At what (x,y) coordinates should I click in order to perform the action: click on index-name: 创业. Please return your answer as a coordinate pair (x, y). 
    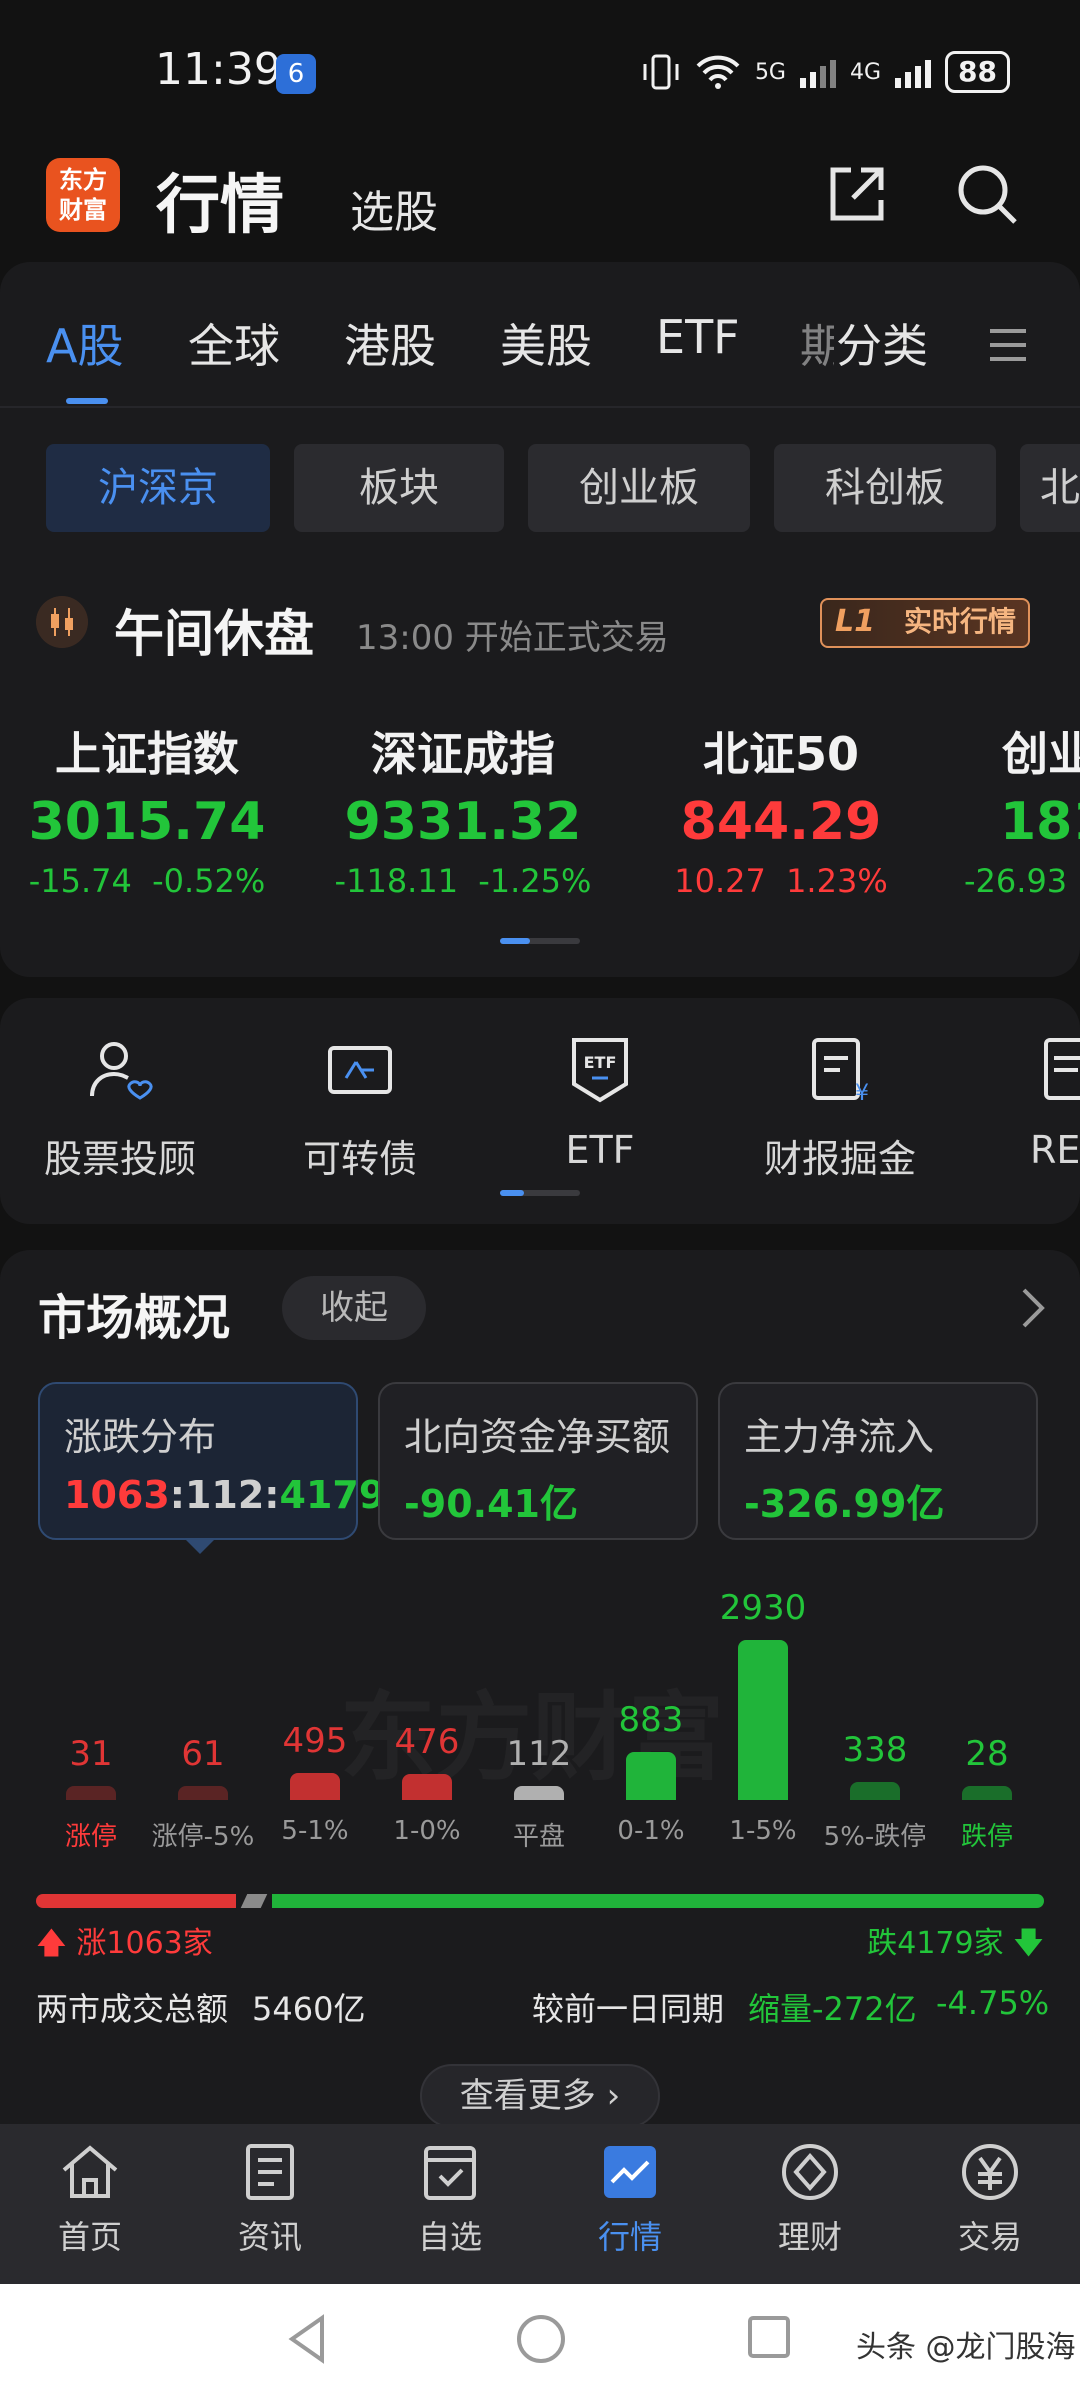
    Looking at the image, I should click on (1041, 754).